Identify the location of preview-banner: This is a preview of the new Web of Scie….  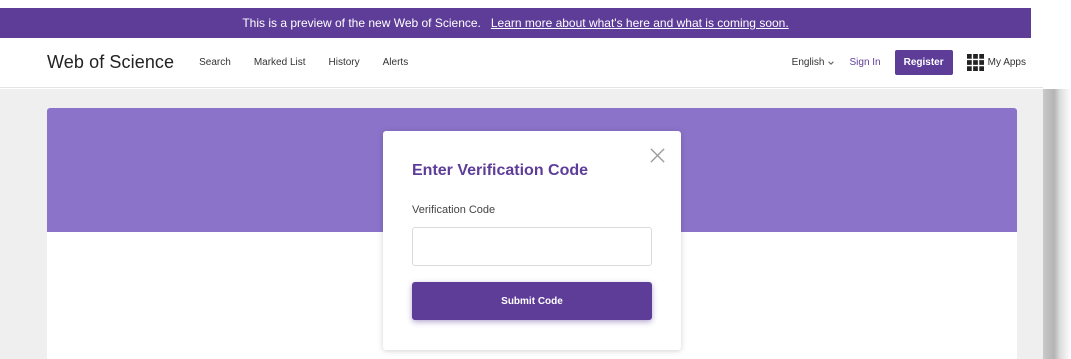
(515, 23).